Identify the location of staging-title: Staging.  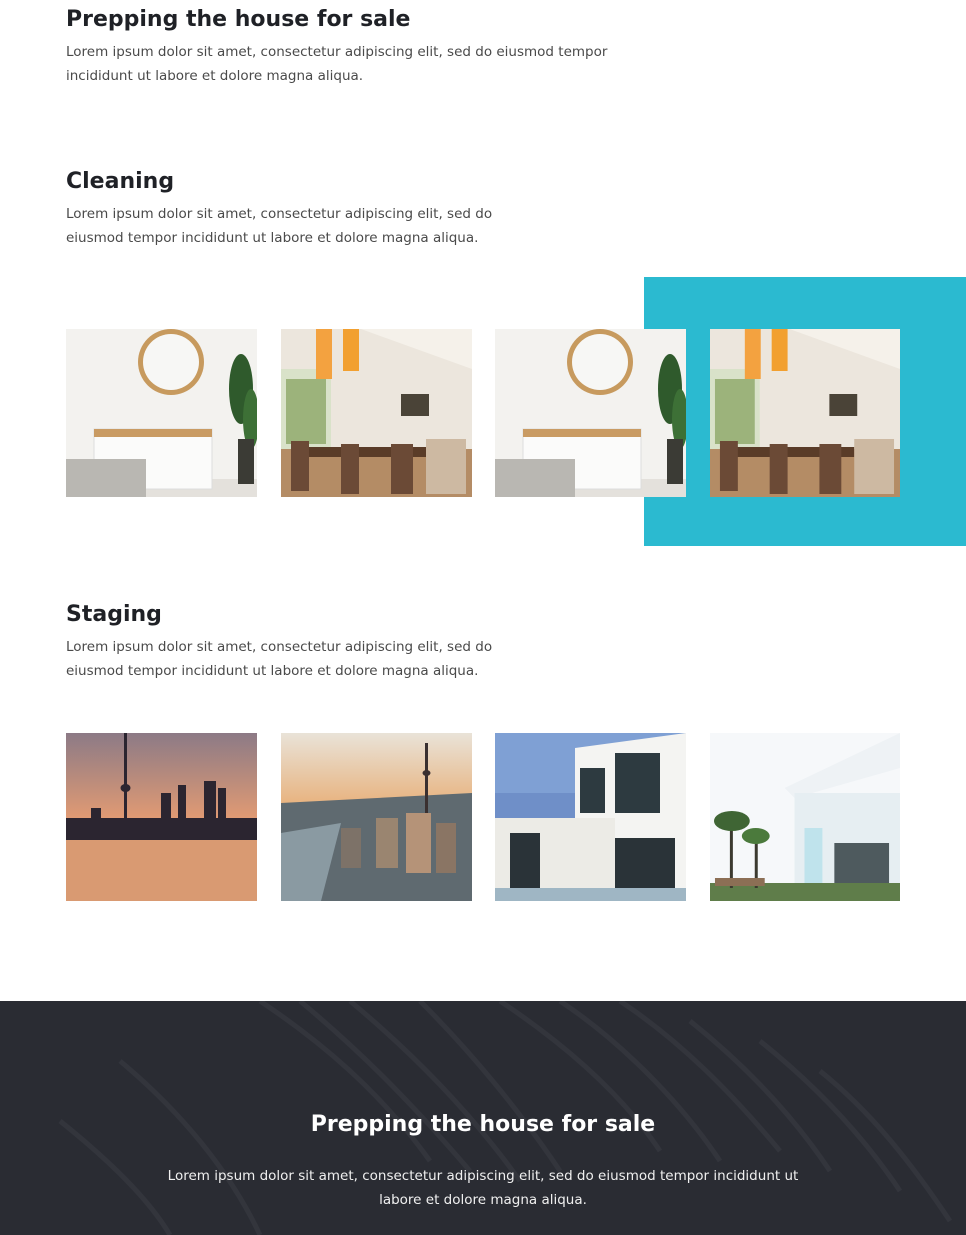
(114, 614).